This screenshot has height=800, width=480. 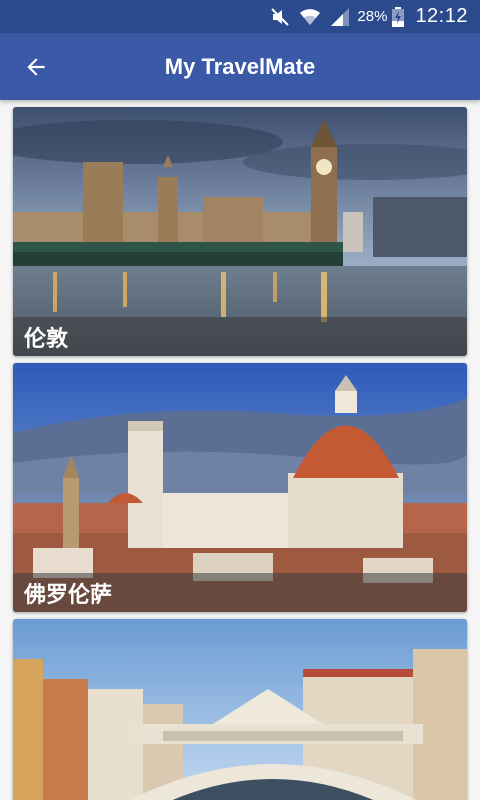 I want to click on destination-name: 伦敦, so click(x=240, y=336).